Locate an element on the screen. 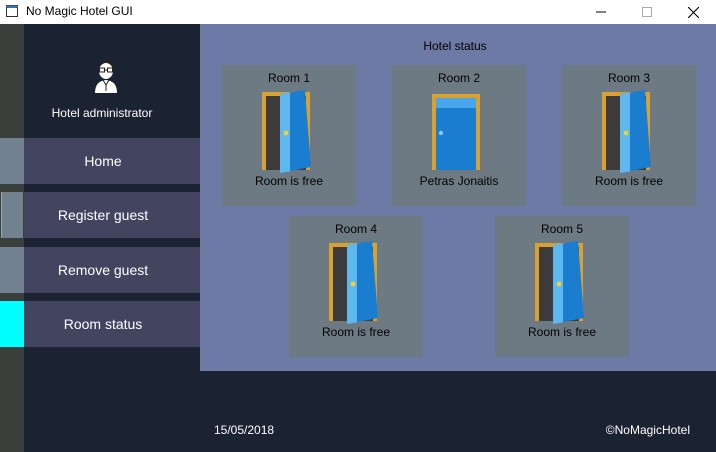  window-title: No Magic Hotel GUI is located at coordinates (79, 11).